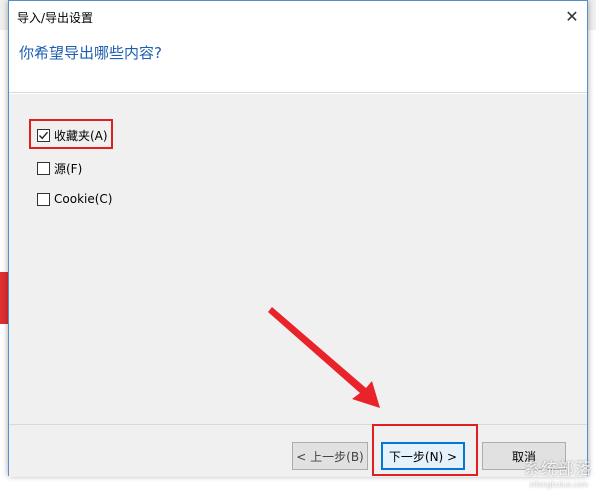 The image size is (596, 493). Describe the element at coordinates (298, 62) in the screenshot. I see `dialog-header: 你希望导出哪些内容?` at that location.